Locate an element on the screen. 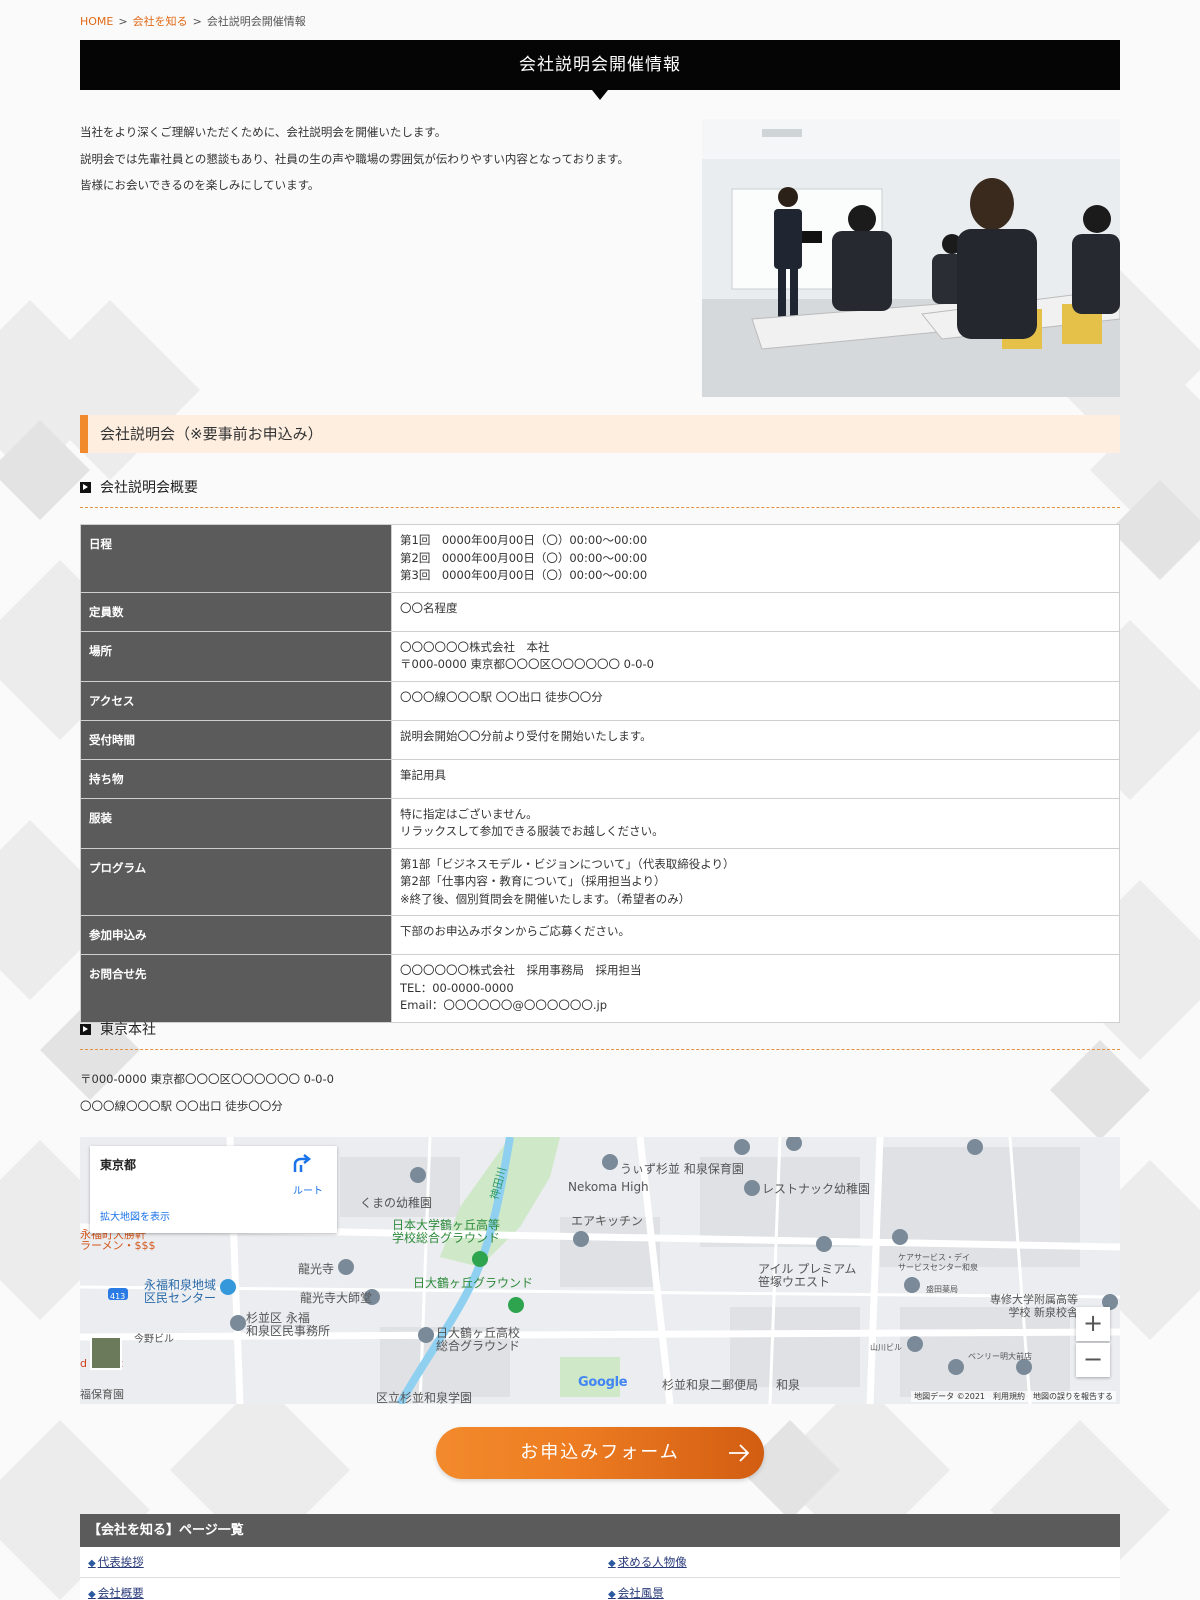 The image size is (1200, 1600). table-header-cell: プログラム is located at coordinates (236, 881).